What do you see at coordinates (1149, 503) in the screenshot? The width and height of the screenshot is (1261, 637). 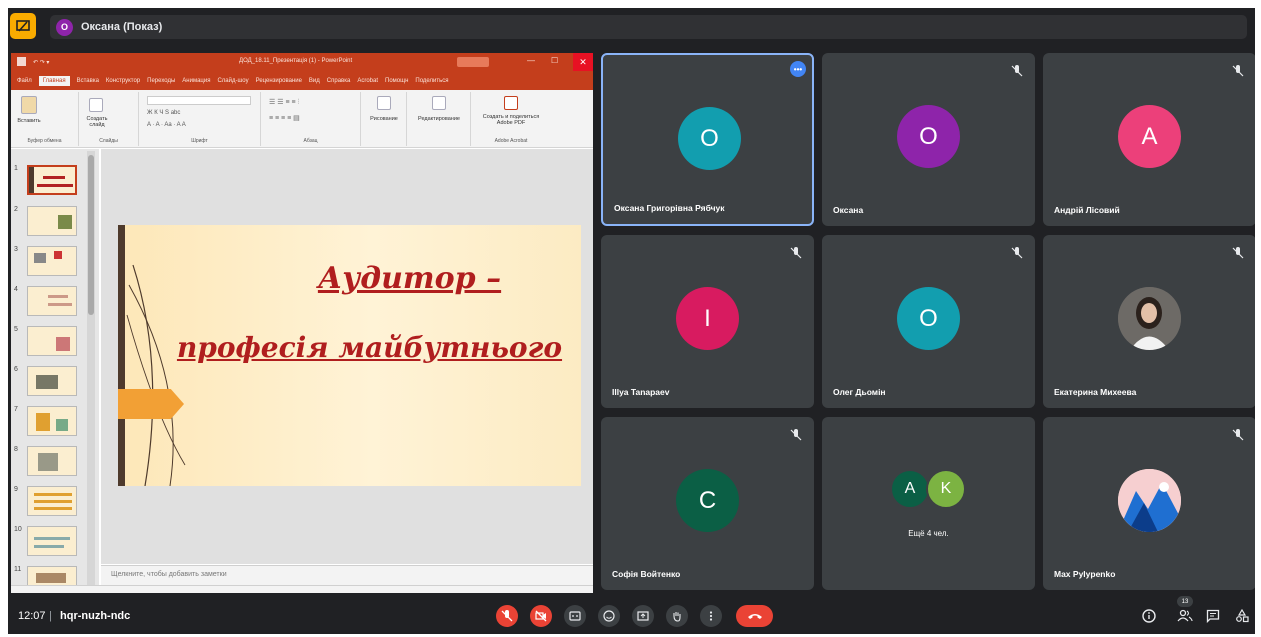 I see `participant-tile: Max Pylypenko` at bounding box center [1149, 503].